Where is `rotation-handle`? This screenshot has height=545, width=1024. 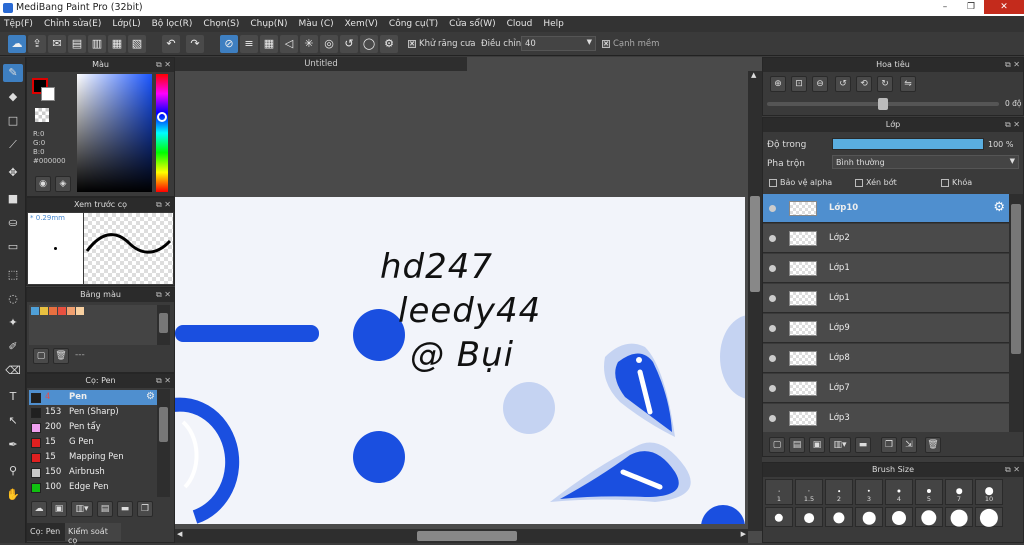
rotation-handle is located at coordinates (883, 104).